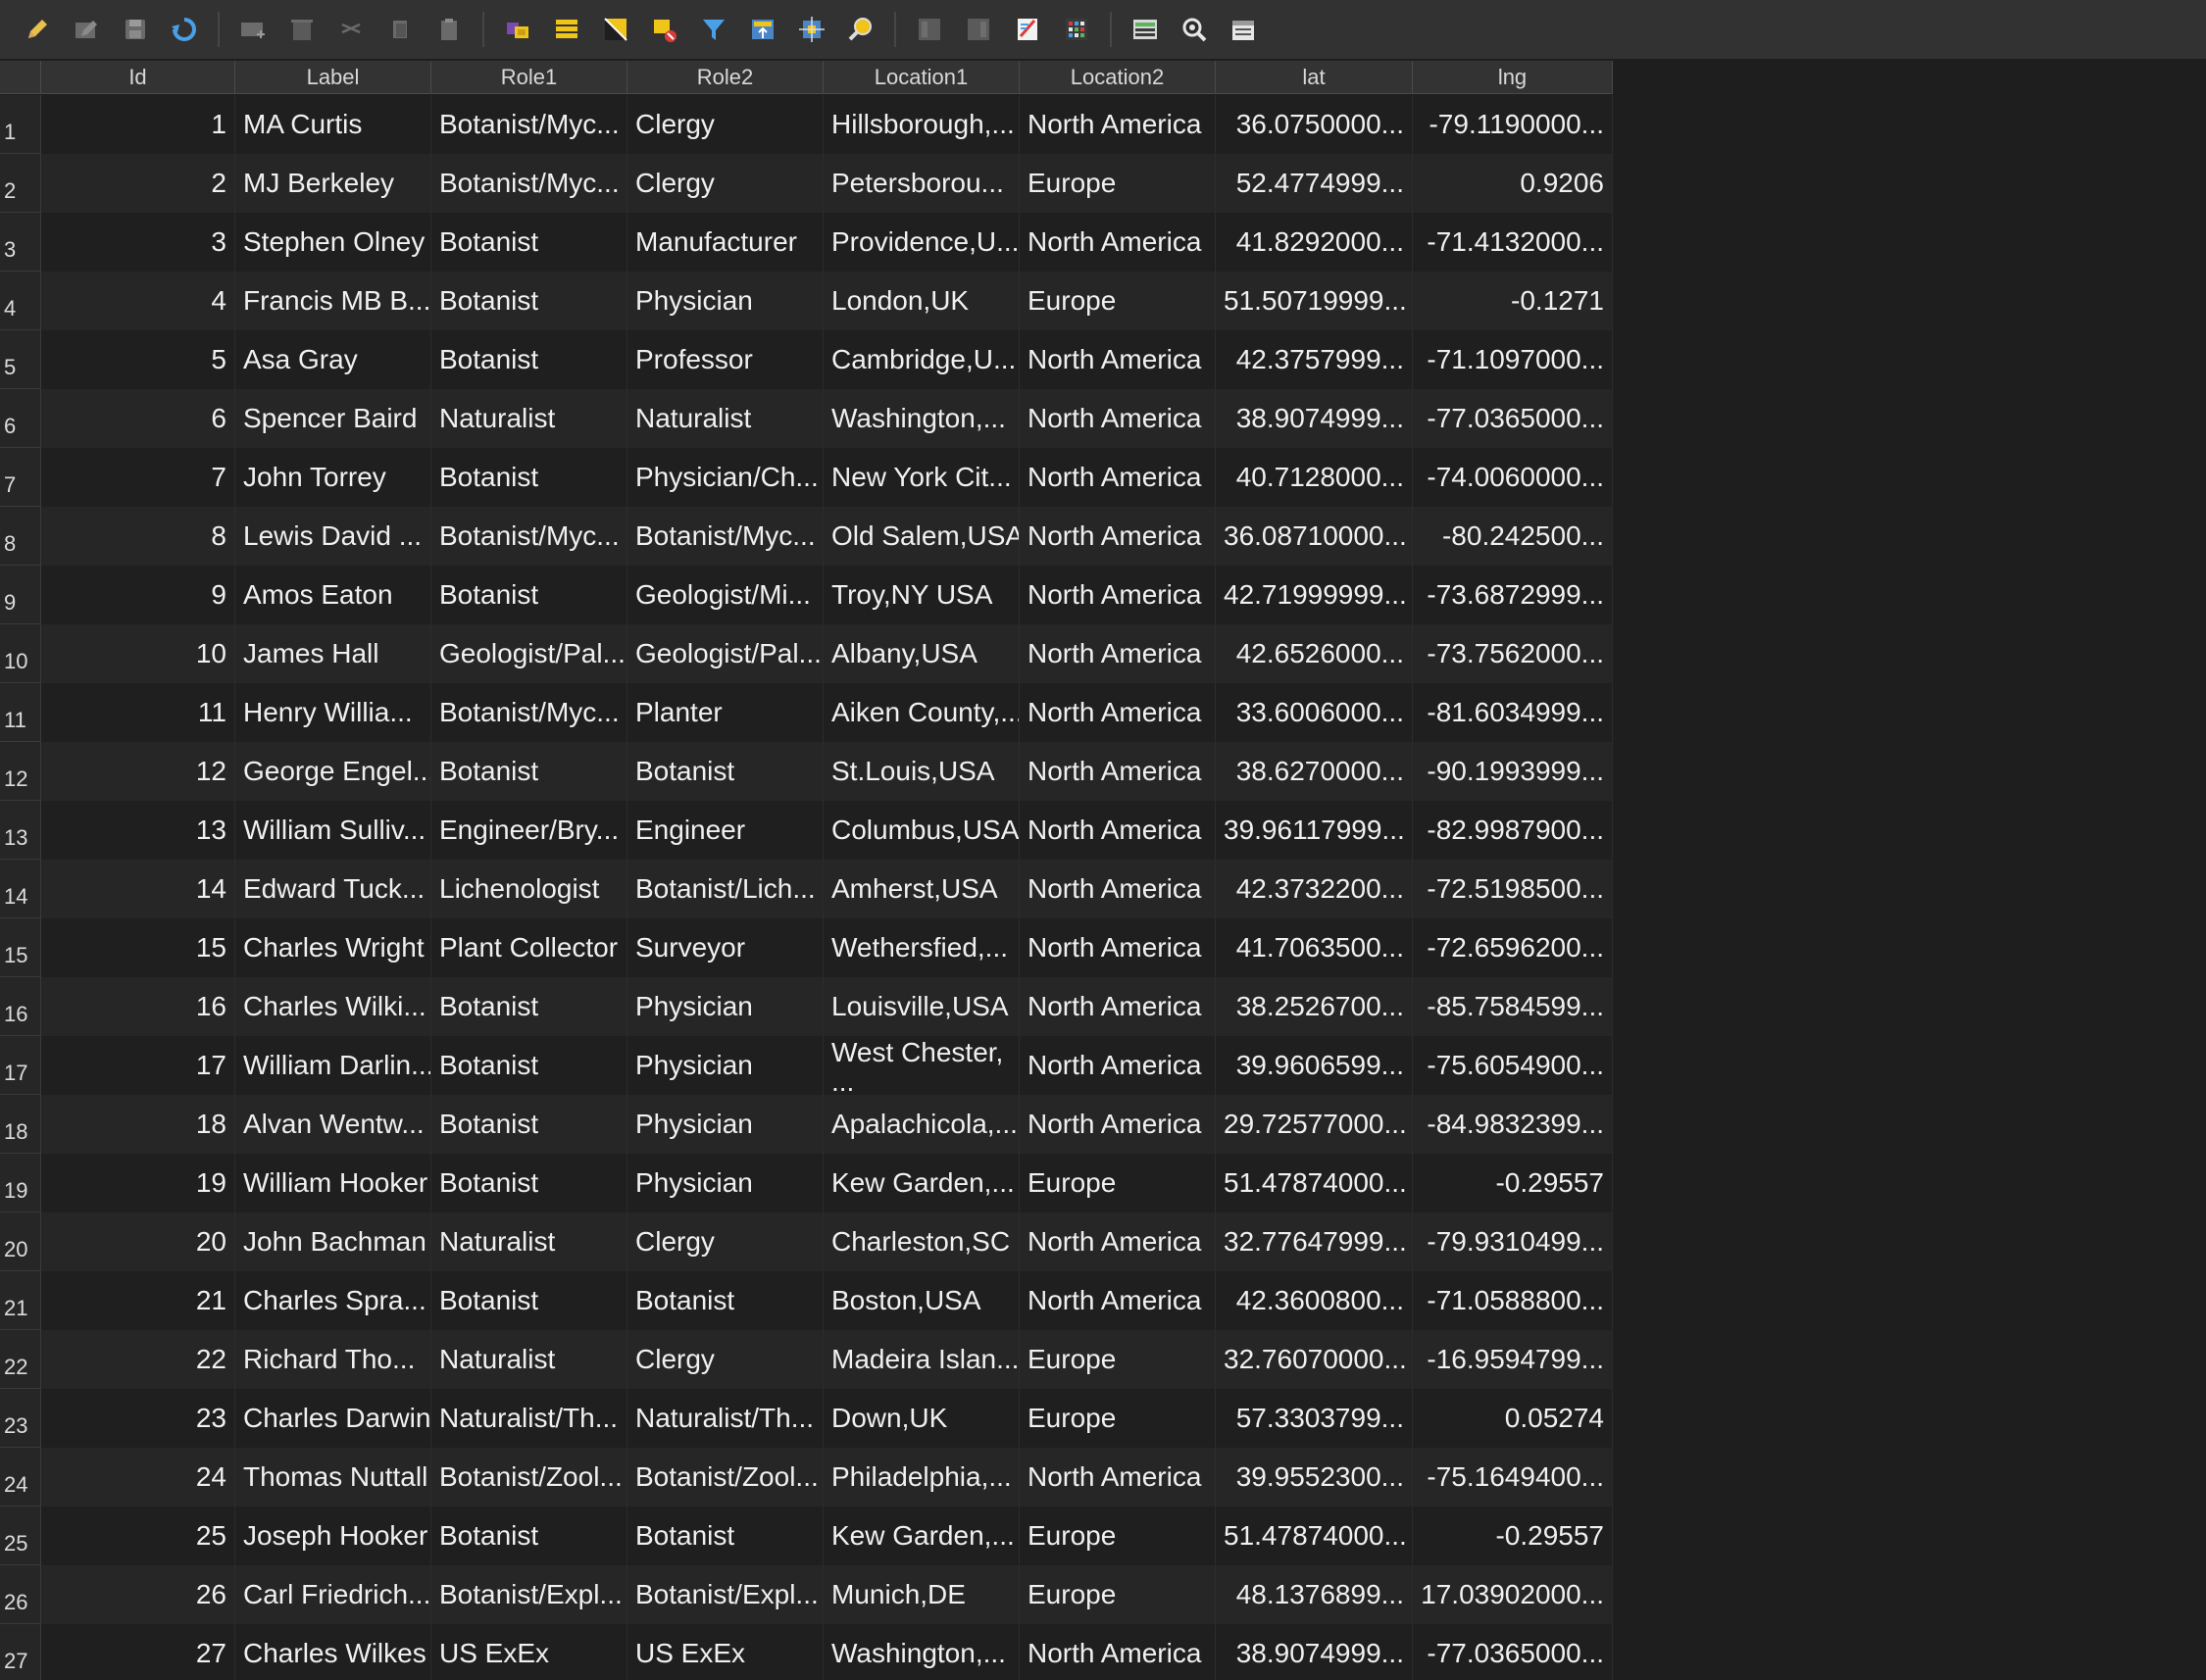  Describe the element at coordinates (351, 29) in the screenshot. I see `cut-icon` at that location.